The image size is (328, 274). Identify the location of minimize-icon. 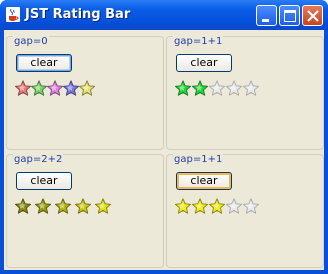
(265, 20).